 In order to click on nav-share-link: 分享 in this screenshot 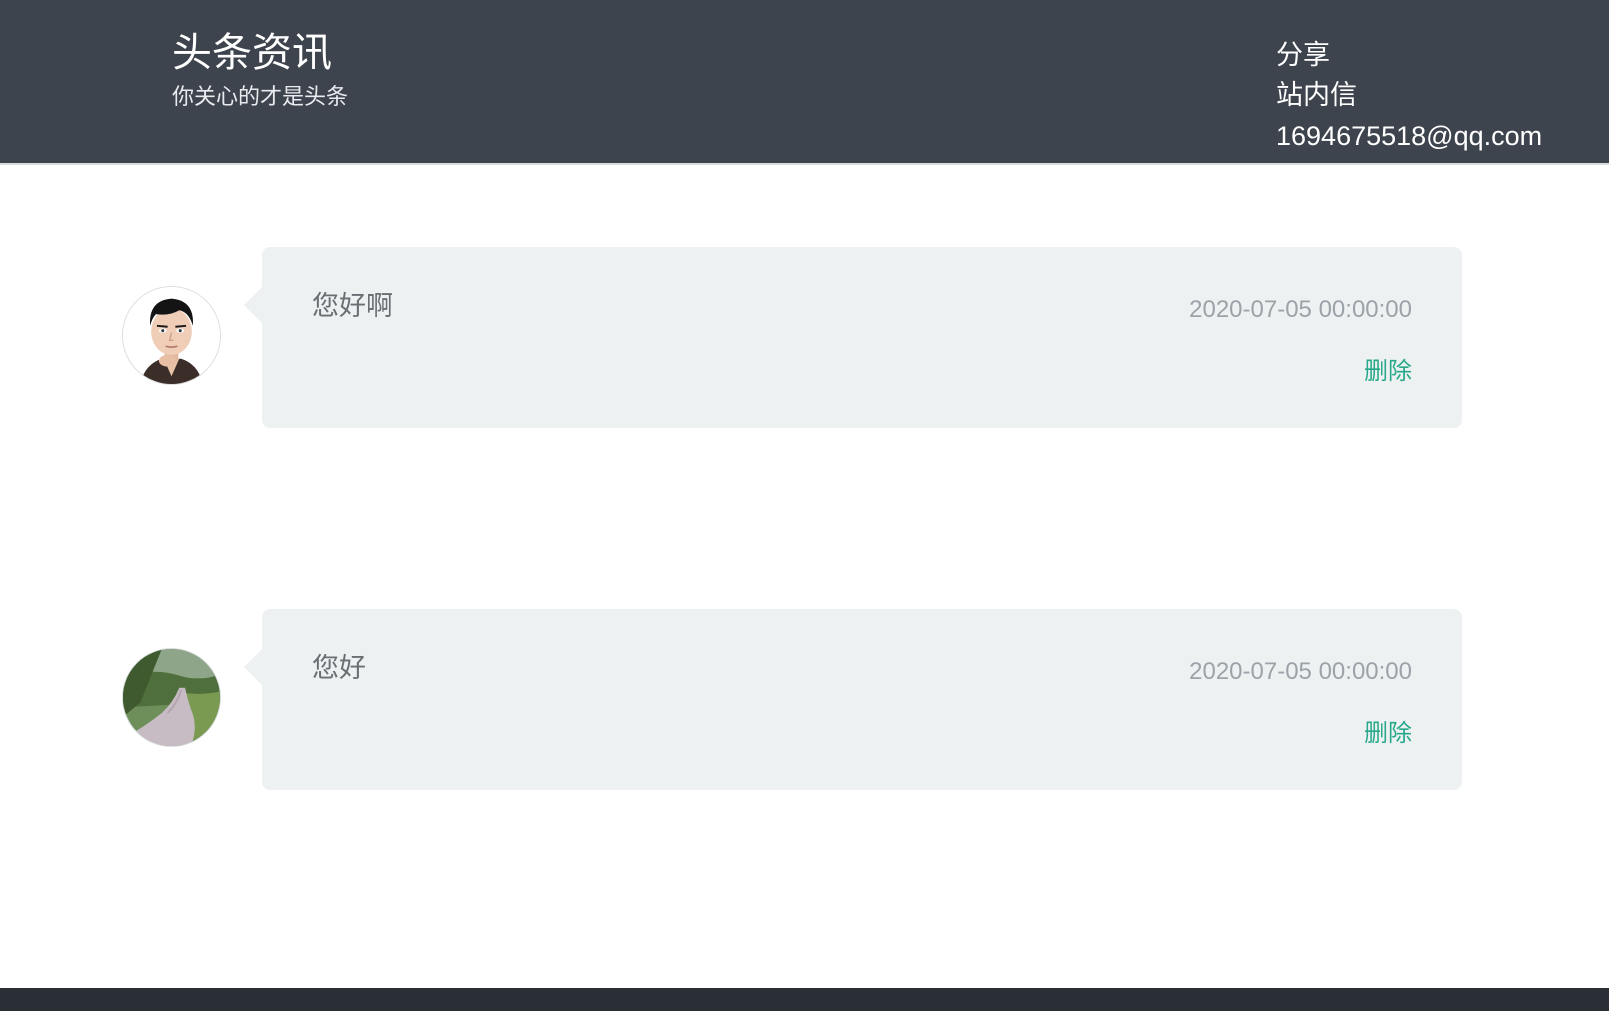, I will do `click(1409, 56)`.